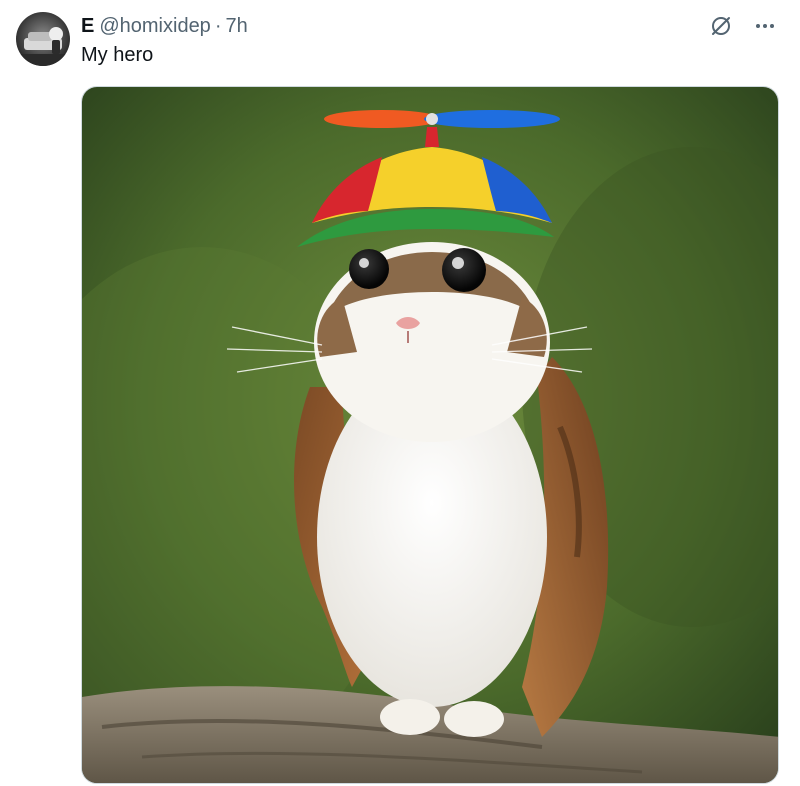  What do you see at coordinates (236, 26) in the screenshot?
I see `post-timestamp: 7h` at bounding box center [236, 26].